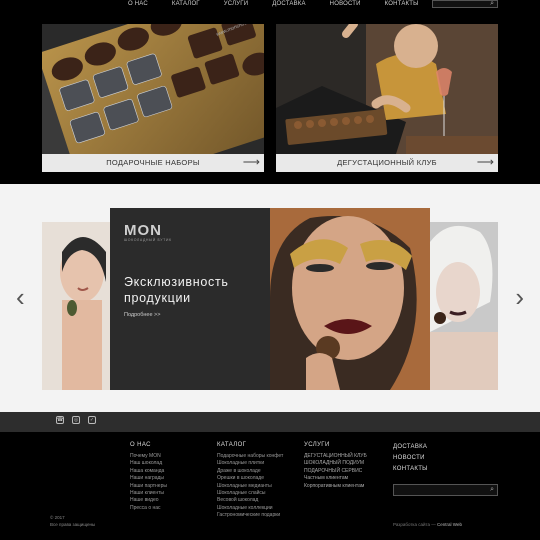 Image resolution: width=540 pixels, height=540 pixels. What do you see at coordinates (142, 315) in the screenshot?
I see `slide-more-link: Подробнее >>` at bounding box center [142, 315].